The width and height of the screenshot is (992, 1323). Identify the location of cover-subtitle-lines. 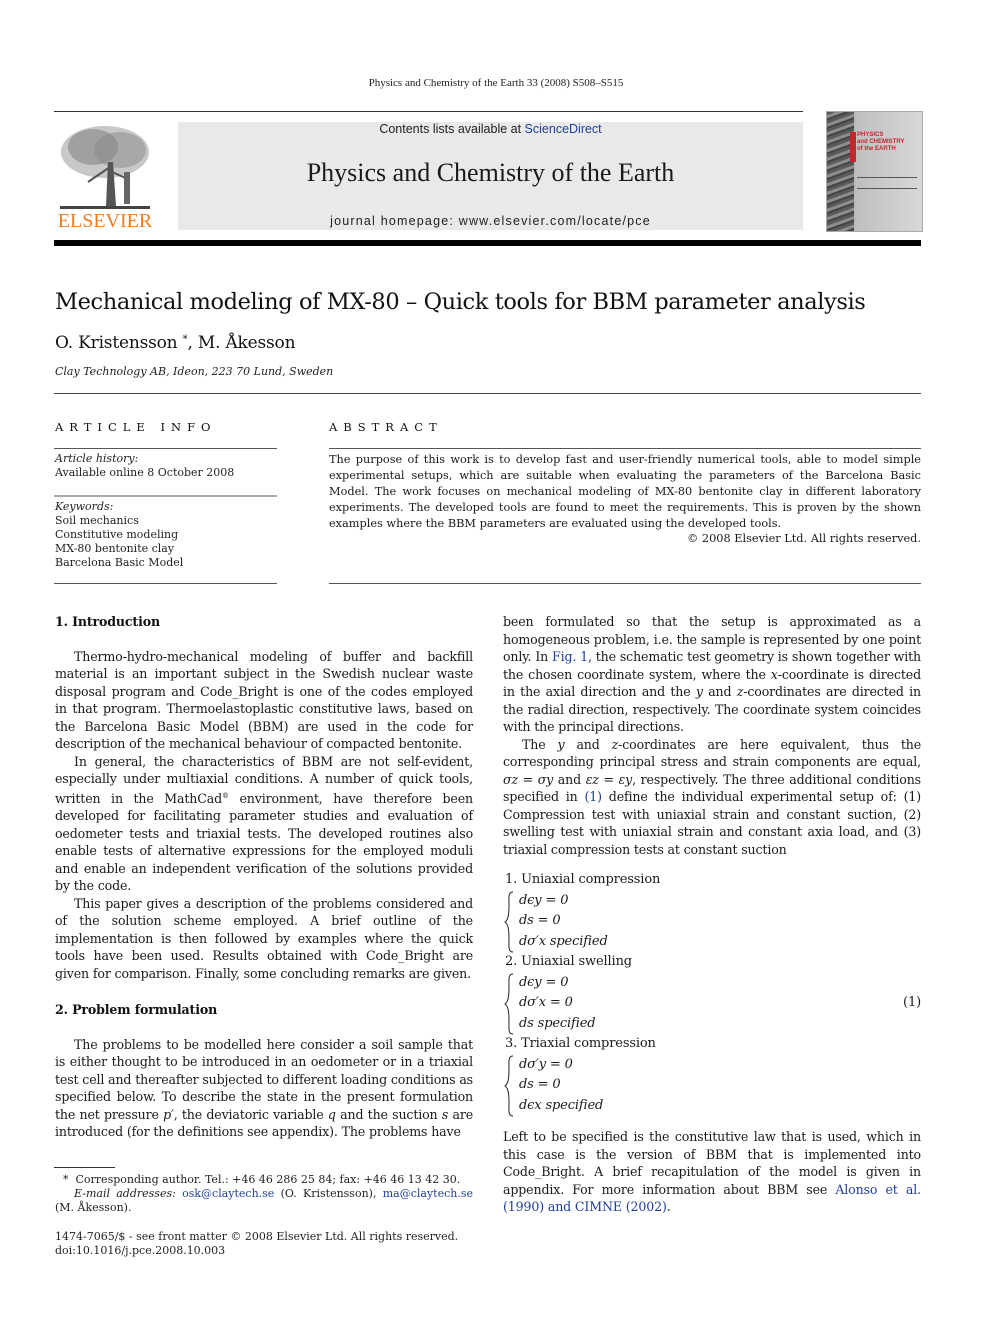
(887, 183).